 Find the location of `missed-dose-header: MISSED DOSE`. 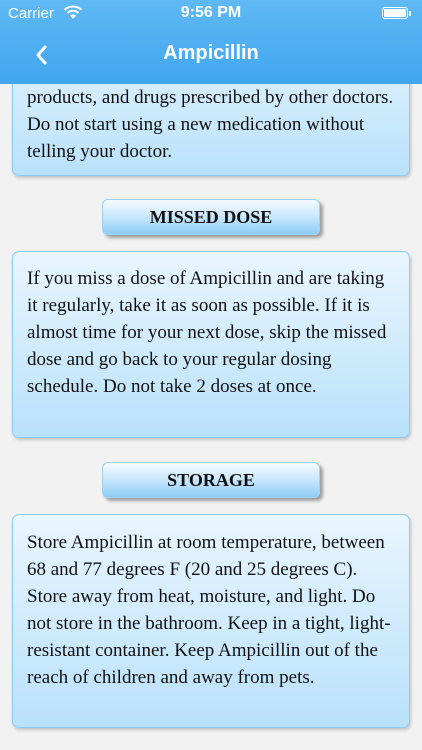

missed-dose-header: MISSED DOSE is located at coordinates (211, 217).